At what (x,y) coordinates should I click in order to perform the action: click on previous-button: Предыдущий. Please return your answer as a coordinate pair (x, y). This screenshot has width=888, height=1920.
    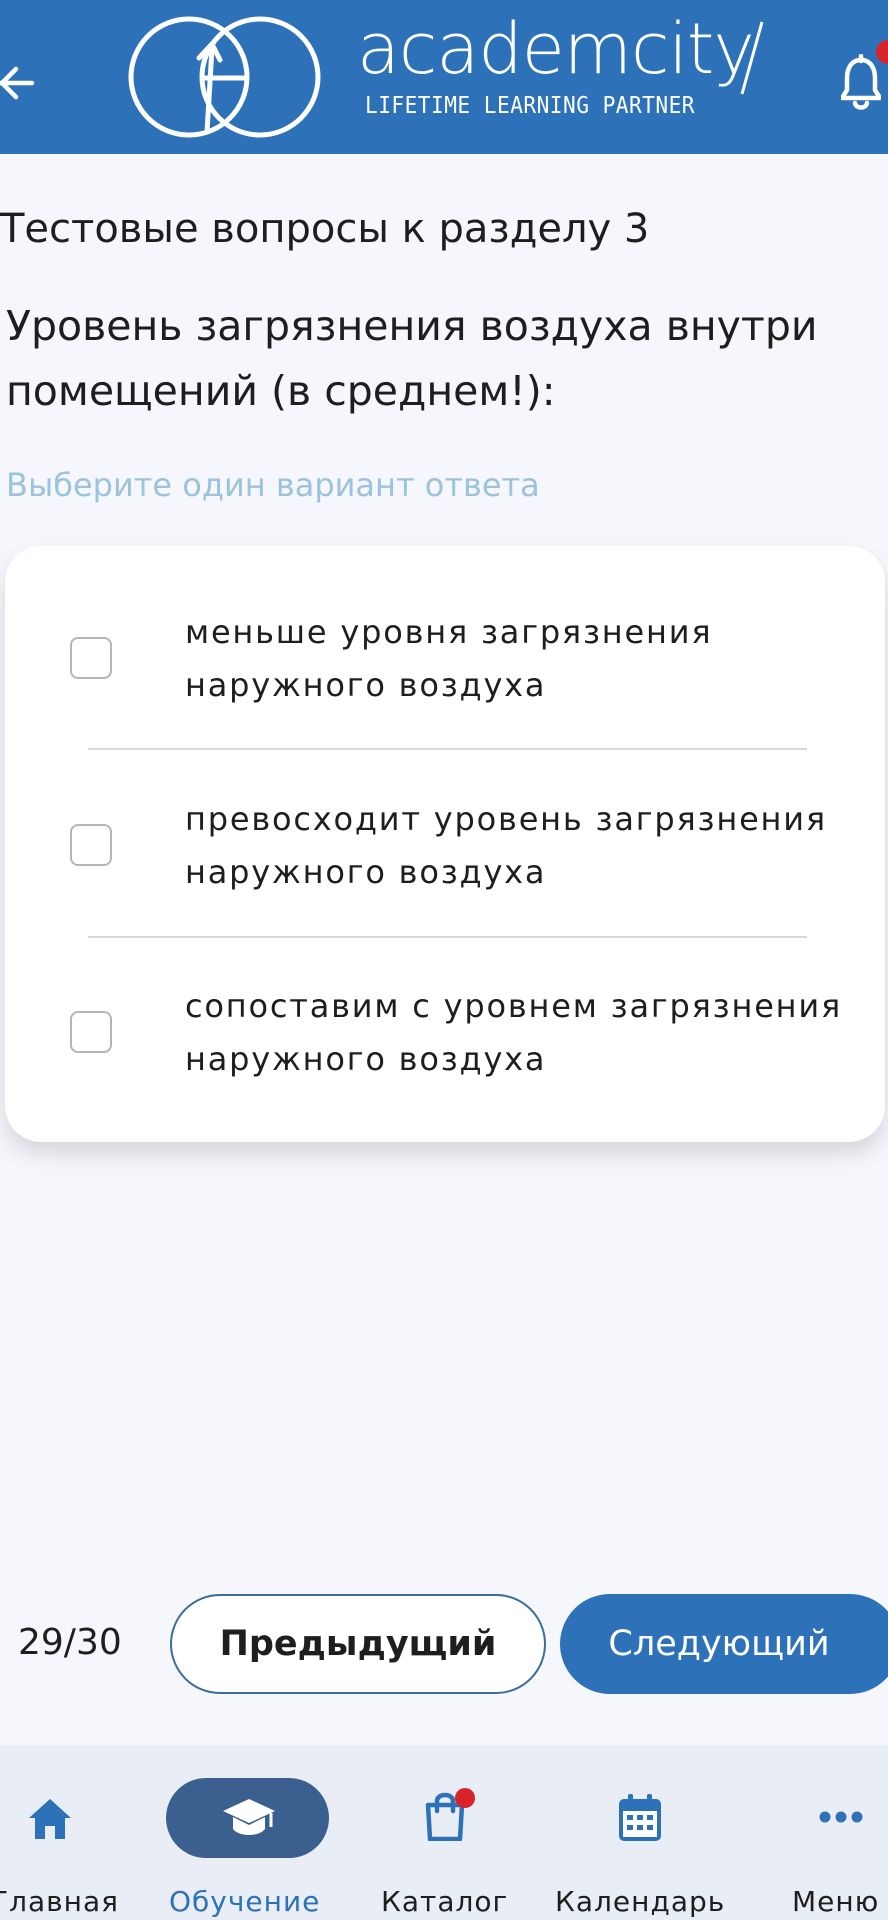
    Looking at the image, I should click on (358, 1644).